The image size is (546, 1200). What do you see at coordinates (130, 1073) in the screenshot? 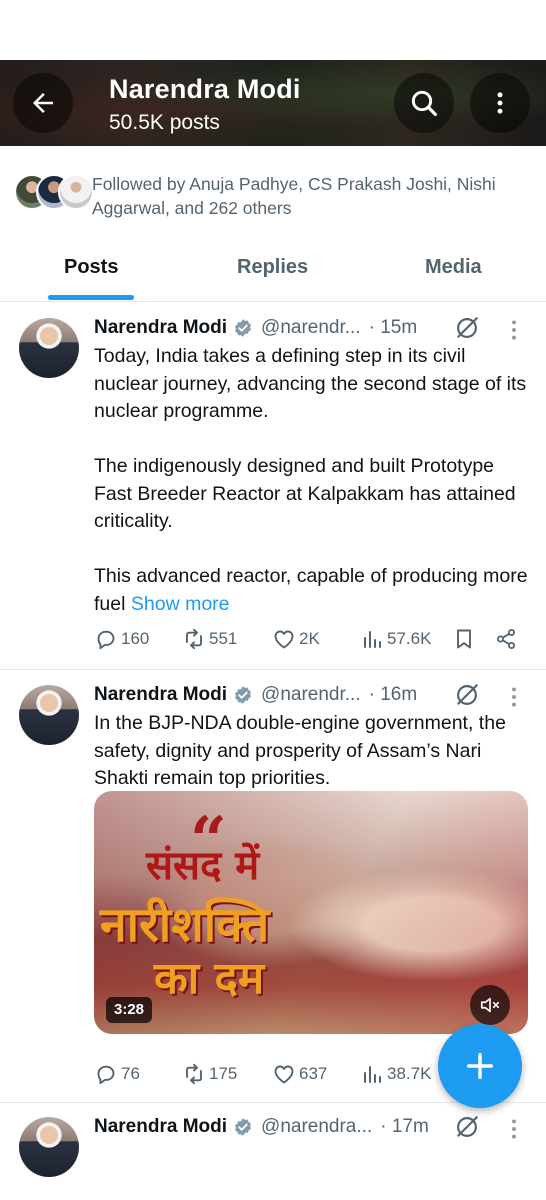
I see `reply-count: 76` at bounding box center [130, 1073].